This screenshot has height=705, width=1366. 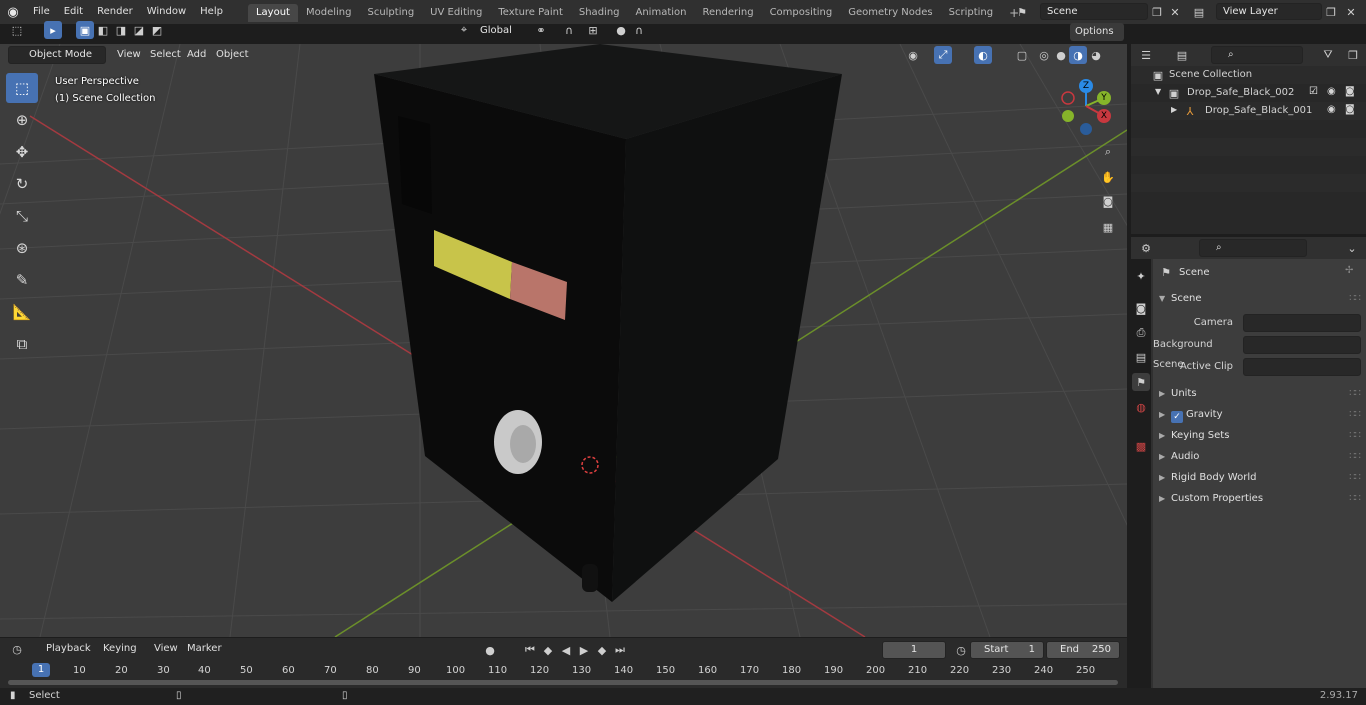 What do you see at coordinates (1351, 12) in the screenshot?
I see `remove-view-layer-icon: ✕` at bounding box center [1351, 12].